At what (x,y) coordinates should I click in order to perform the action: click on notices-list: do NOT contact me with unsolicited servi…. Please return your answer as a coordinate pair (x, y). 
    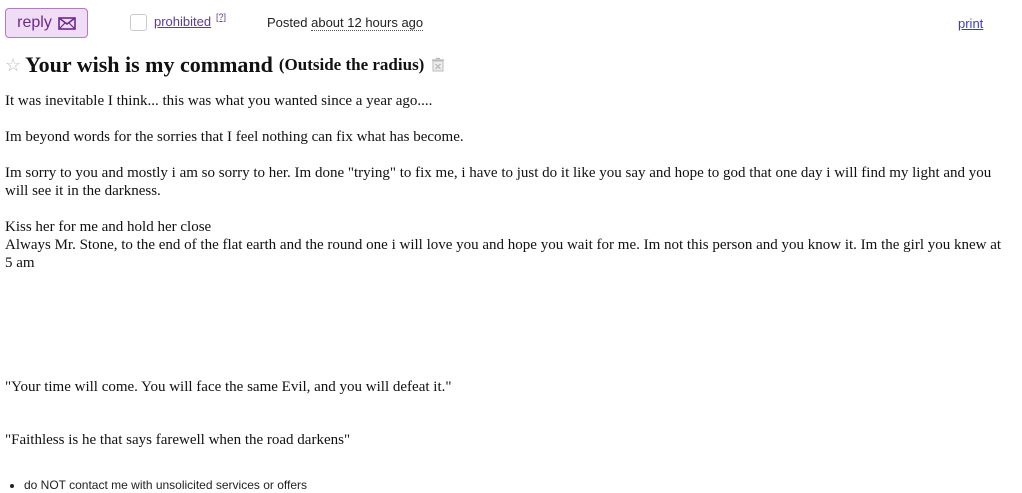
    Looking at the image, I should click on (156, 485).